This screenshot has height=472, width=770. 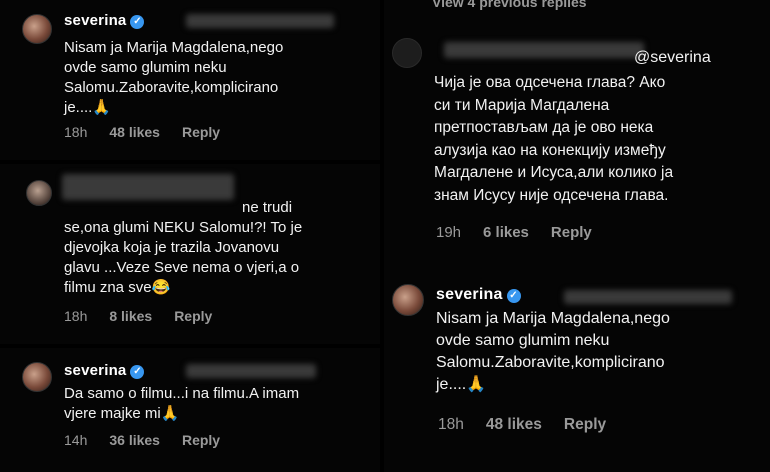 I want to click on comment-meta: 14h 36 likes Reply, so click(x=153, y=440).